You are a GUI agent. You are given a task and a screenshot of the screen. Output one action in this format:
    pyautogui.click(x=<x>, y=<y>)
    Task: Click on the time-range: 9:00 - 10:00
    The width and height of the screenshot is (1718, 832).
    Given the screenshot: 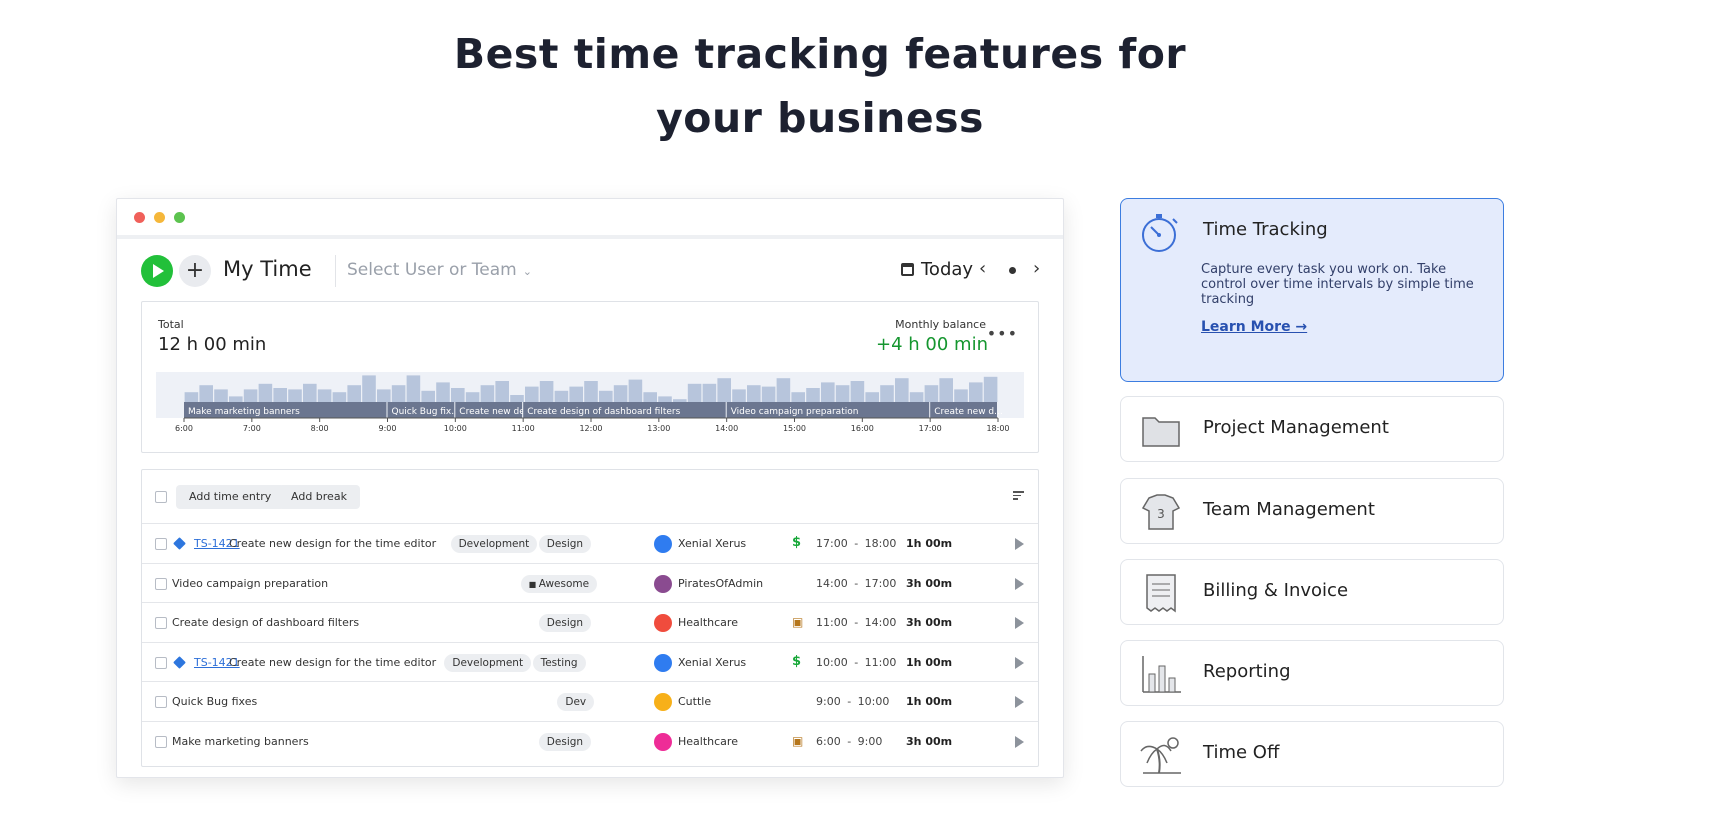 What is the action you would take?
    pyautogui.click(x=852, y=701)
    